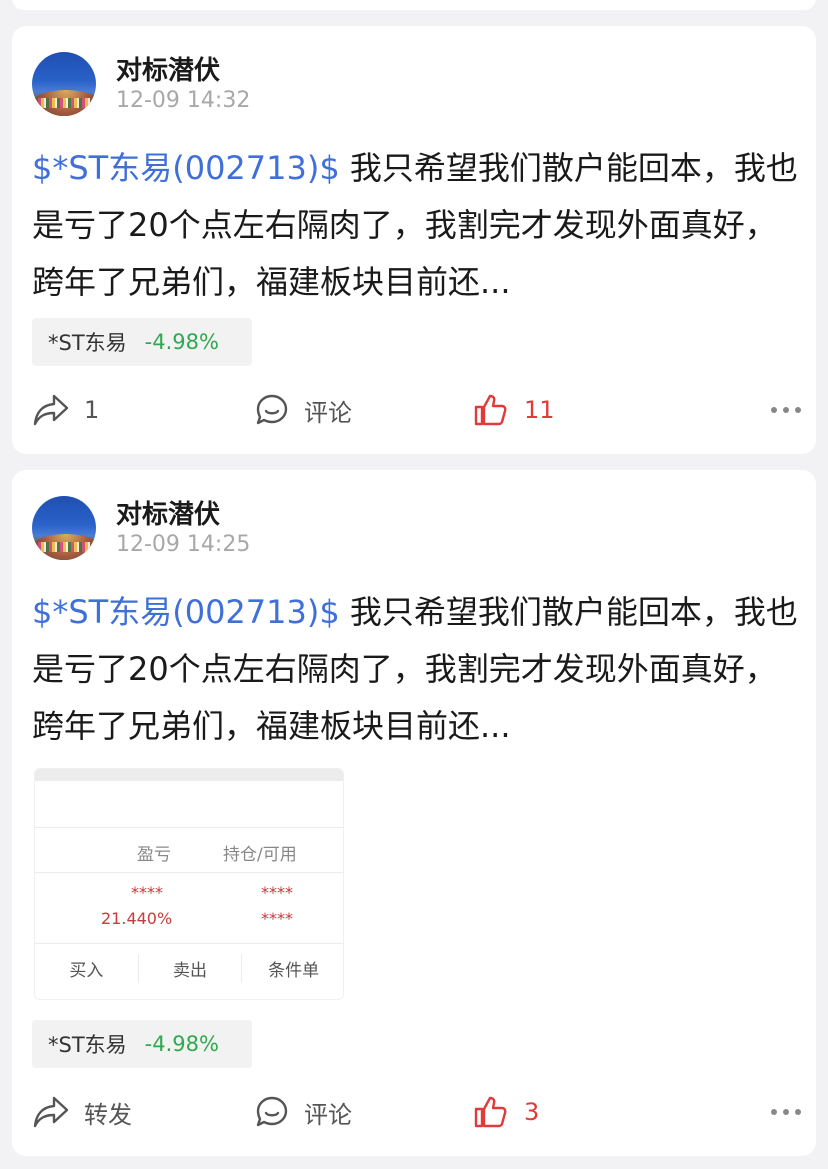  Describe the element at coordinates (189, 775) in the screenshot. I see `image-topbar` at that location.